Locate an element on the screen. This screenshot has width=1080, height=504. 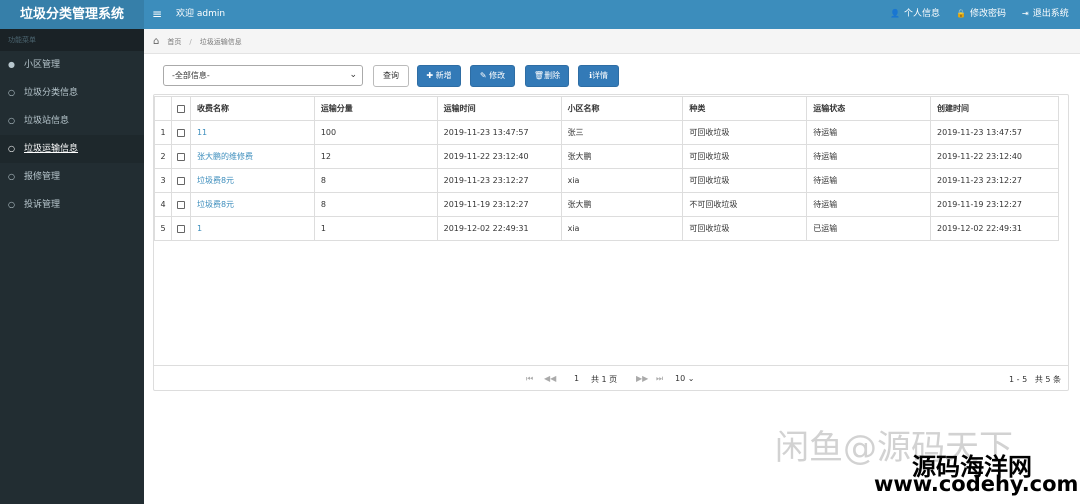
sidebar-item-repair: ○ 报修管理 is located at coordinates (72, 177).